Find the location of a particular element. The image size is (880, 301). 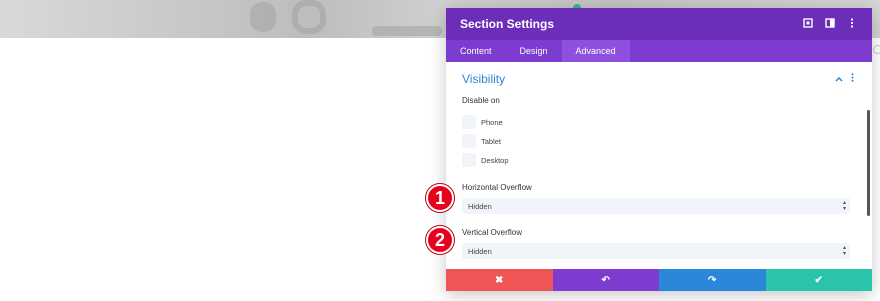

horizontal-overflow-label: Horizontal Overflow is located at coordinates (497, 187).